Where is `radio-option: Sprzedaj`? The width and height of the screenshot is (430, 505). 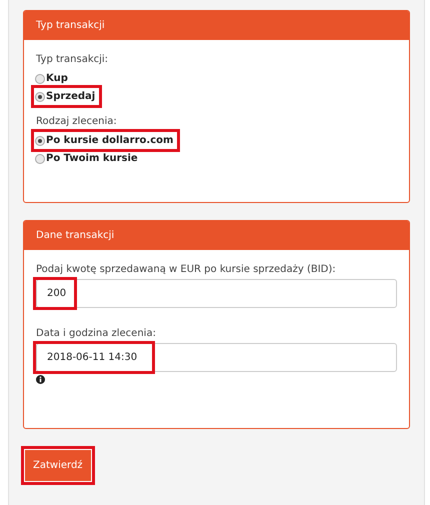 radio-option: Sprzedaj is located at coordinates (66, 96).